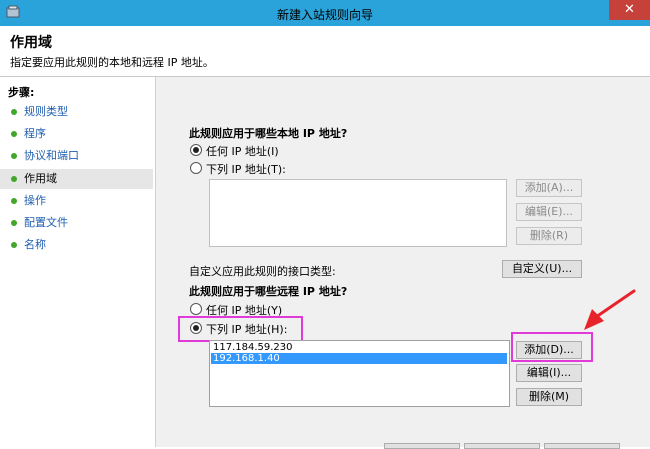  I want to click on step-profile: 配置文件, so click(76, 223).